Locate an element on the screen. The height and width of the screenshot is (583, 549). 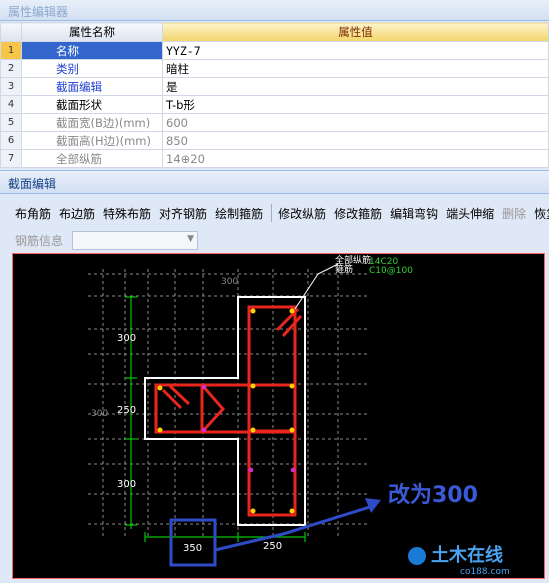
property-value: T-b形 is located at coordinates (355, 104).